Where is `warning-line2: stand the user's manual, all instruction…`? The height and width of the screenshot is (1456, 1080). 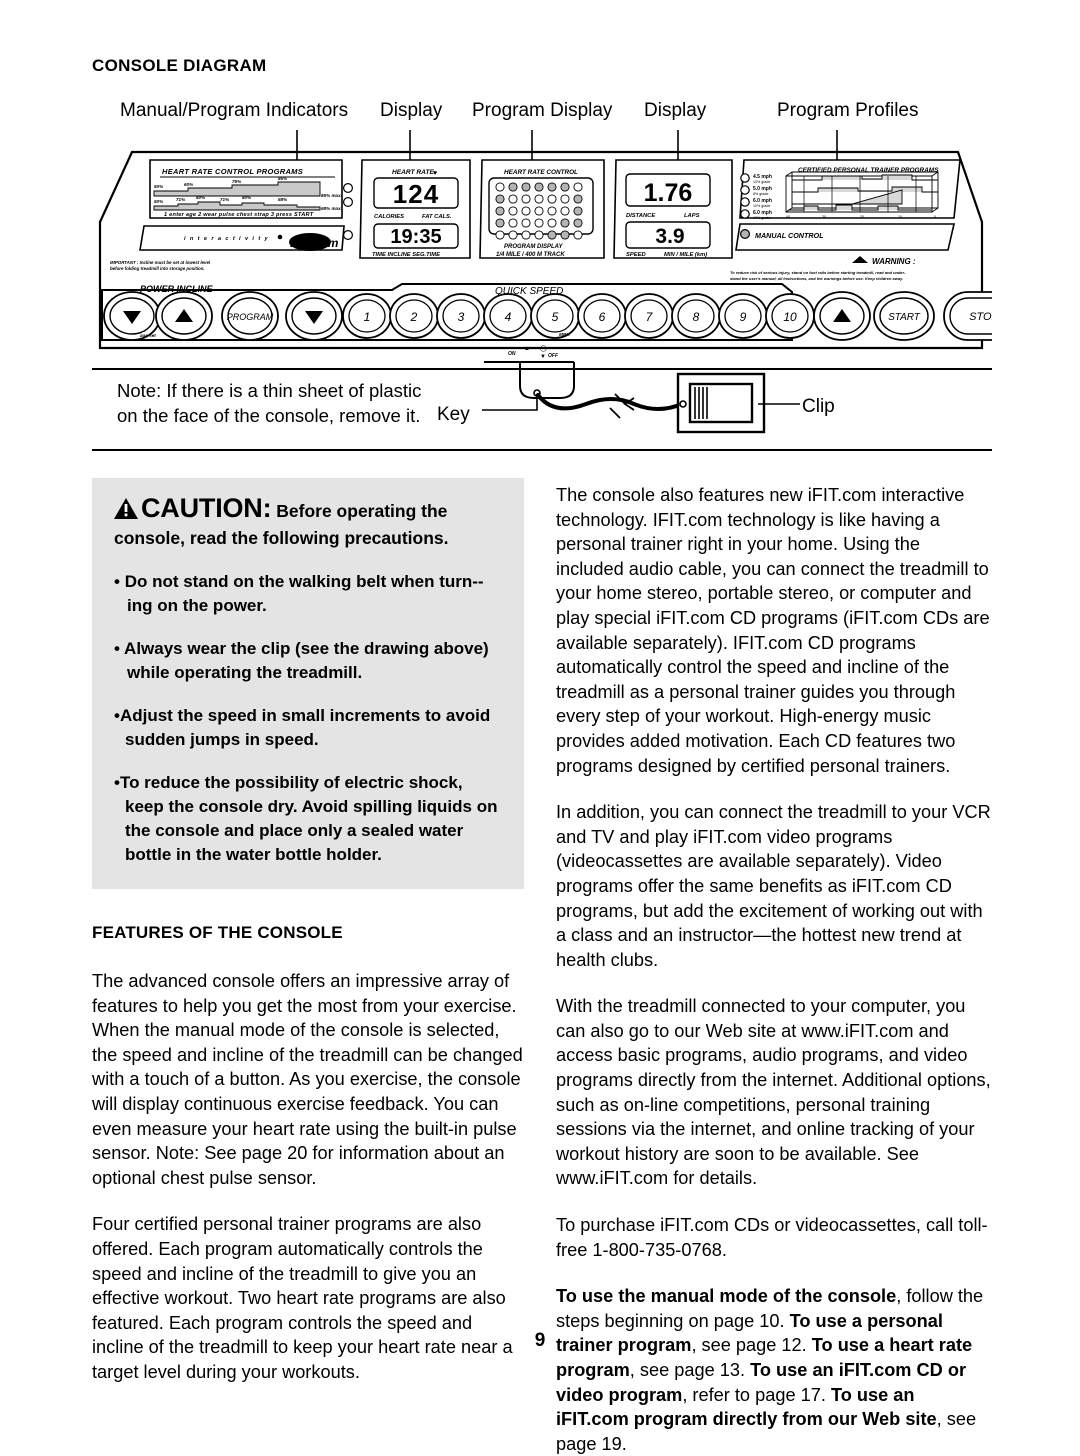 warning-line2: stand the user's manual, all instruction… is located at coordinates (816, 278).